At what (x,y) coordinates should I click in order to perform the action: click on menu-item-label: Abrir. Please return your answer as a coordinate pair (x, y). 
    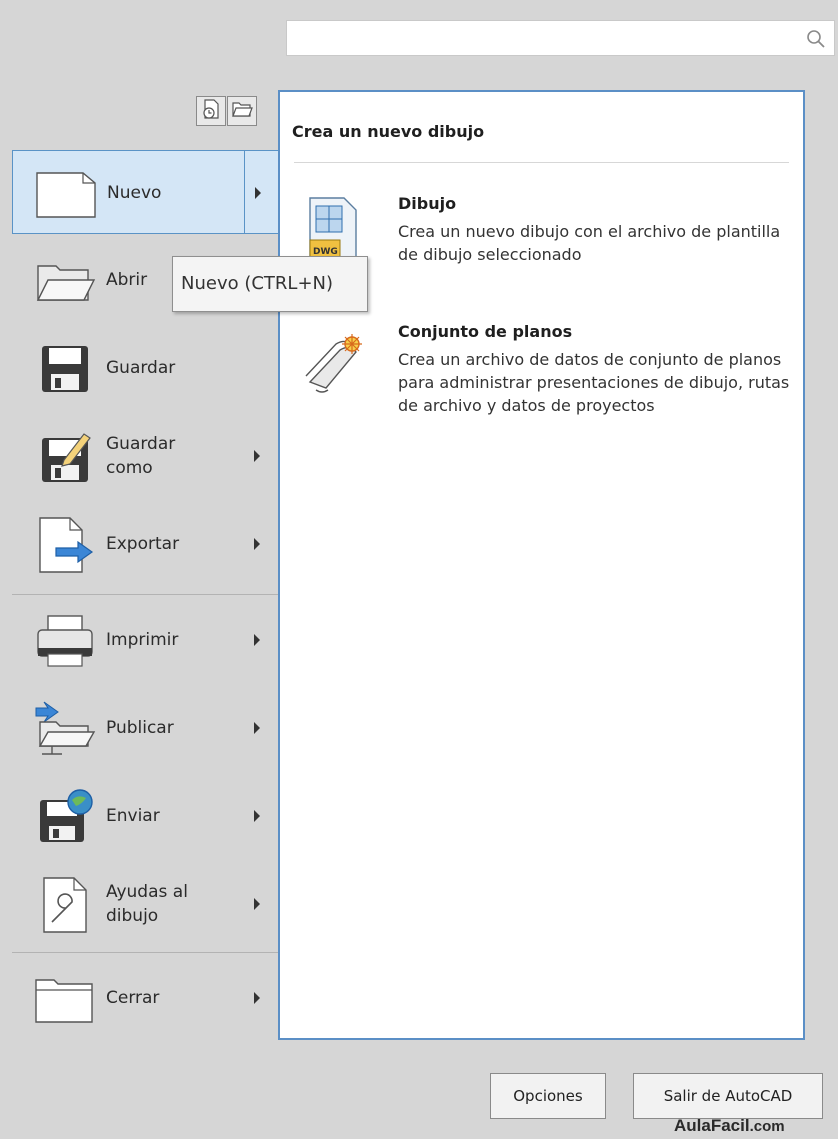
    Looking at the image, I should click on (127, 280).